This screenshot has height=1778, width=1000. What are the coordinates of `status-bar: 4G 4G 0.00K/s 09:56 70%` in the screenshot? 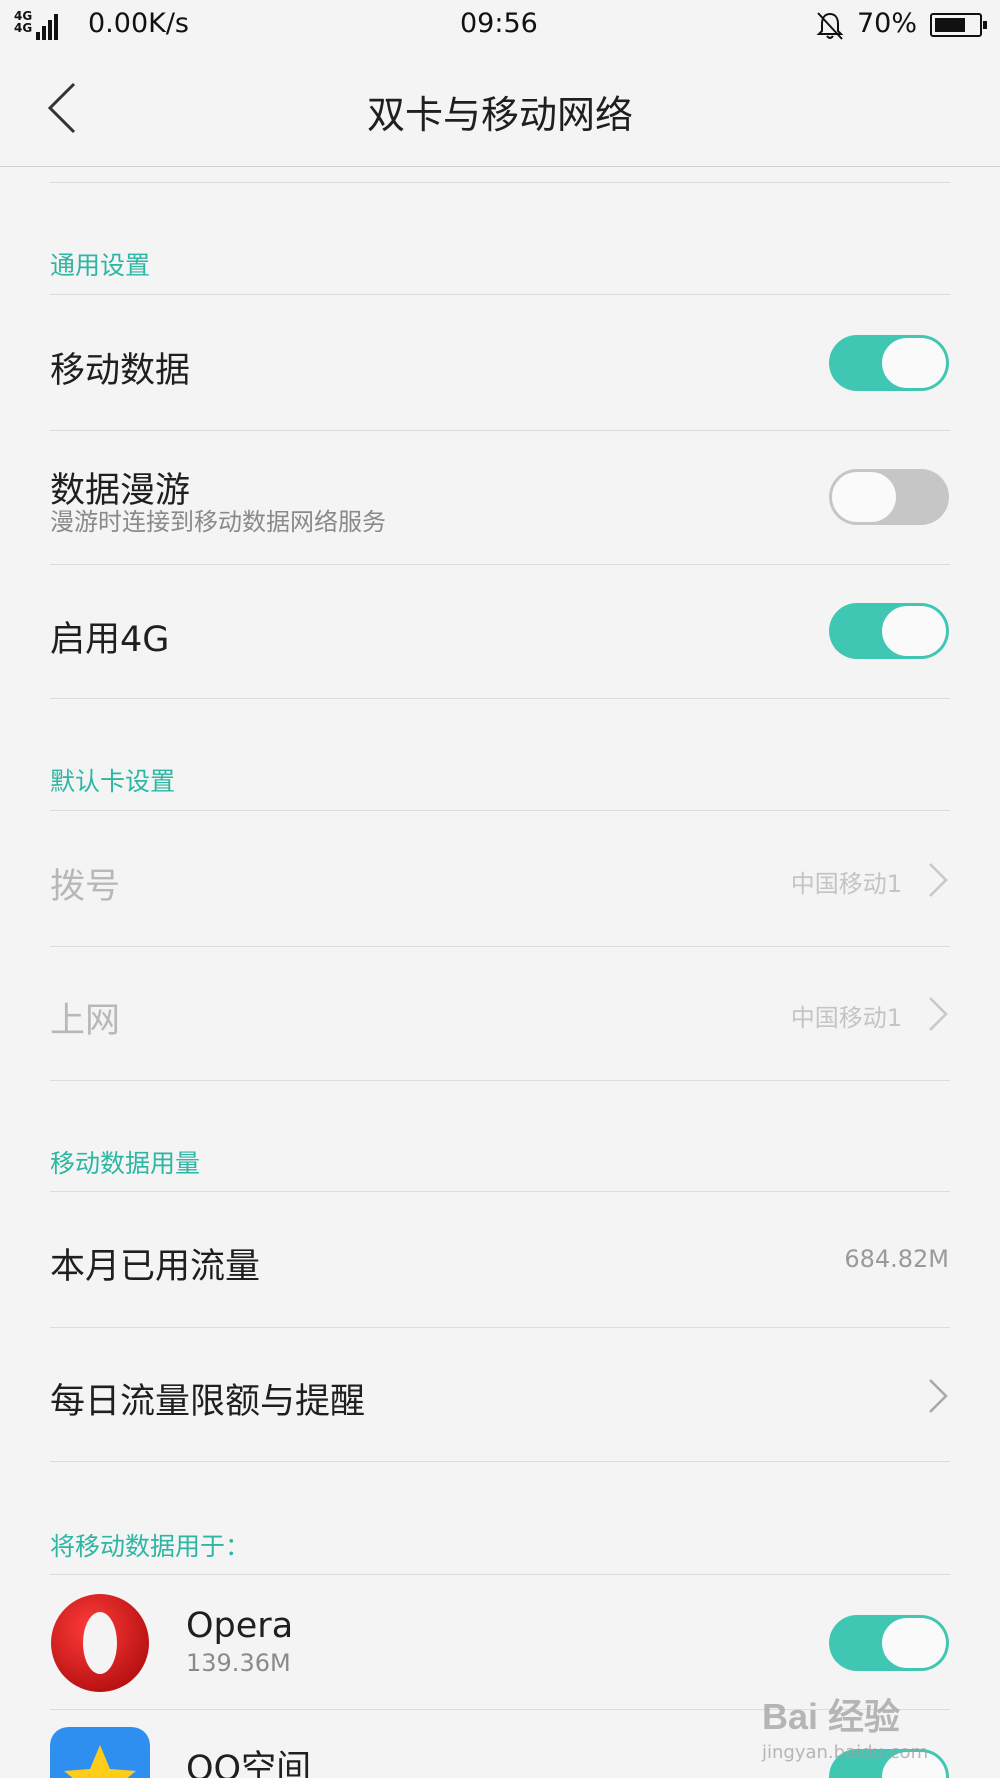 It's located at (500, 25).